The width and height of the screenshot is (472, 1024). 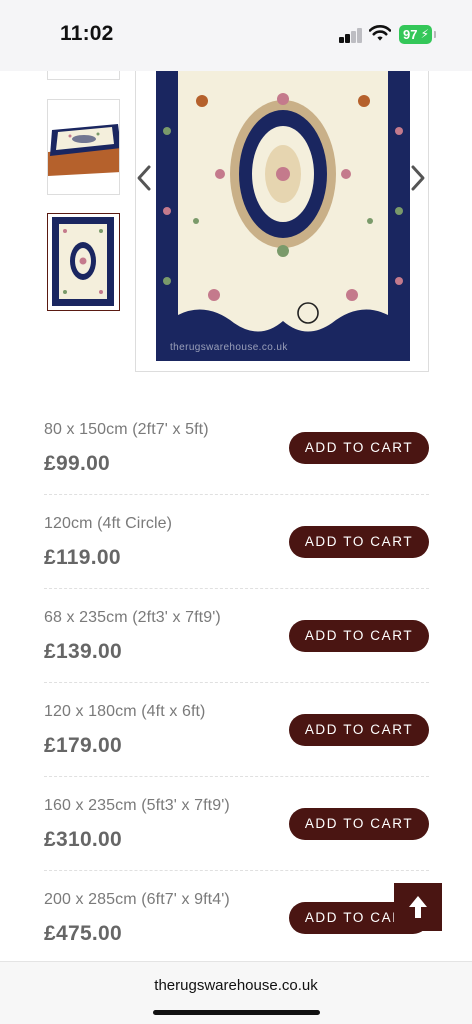 I want to click on variant-size: 160 x 235cm (5ft3' x 7ft9'), so click(x=137, y=805).